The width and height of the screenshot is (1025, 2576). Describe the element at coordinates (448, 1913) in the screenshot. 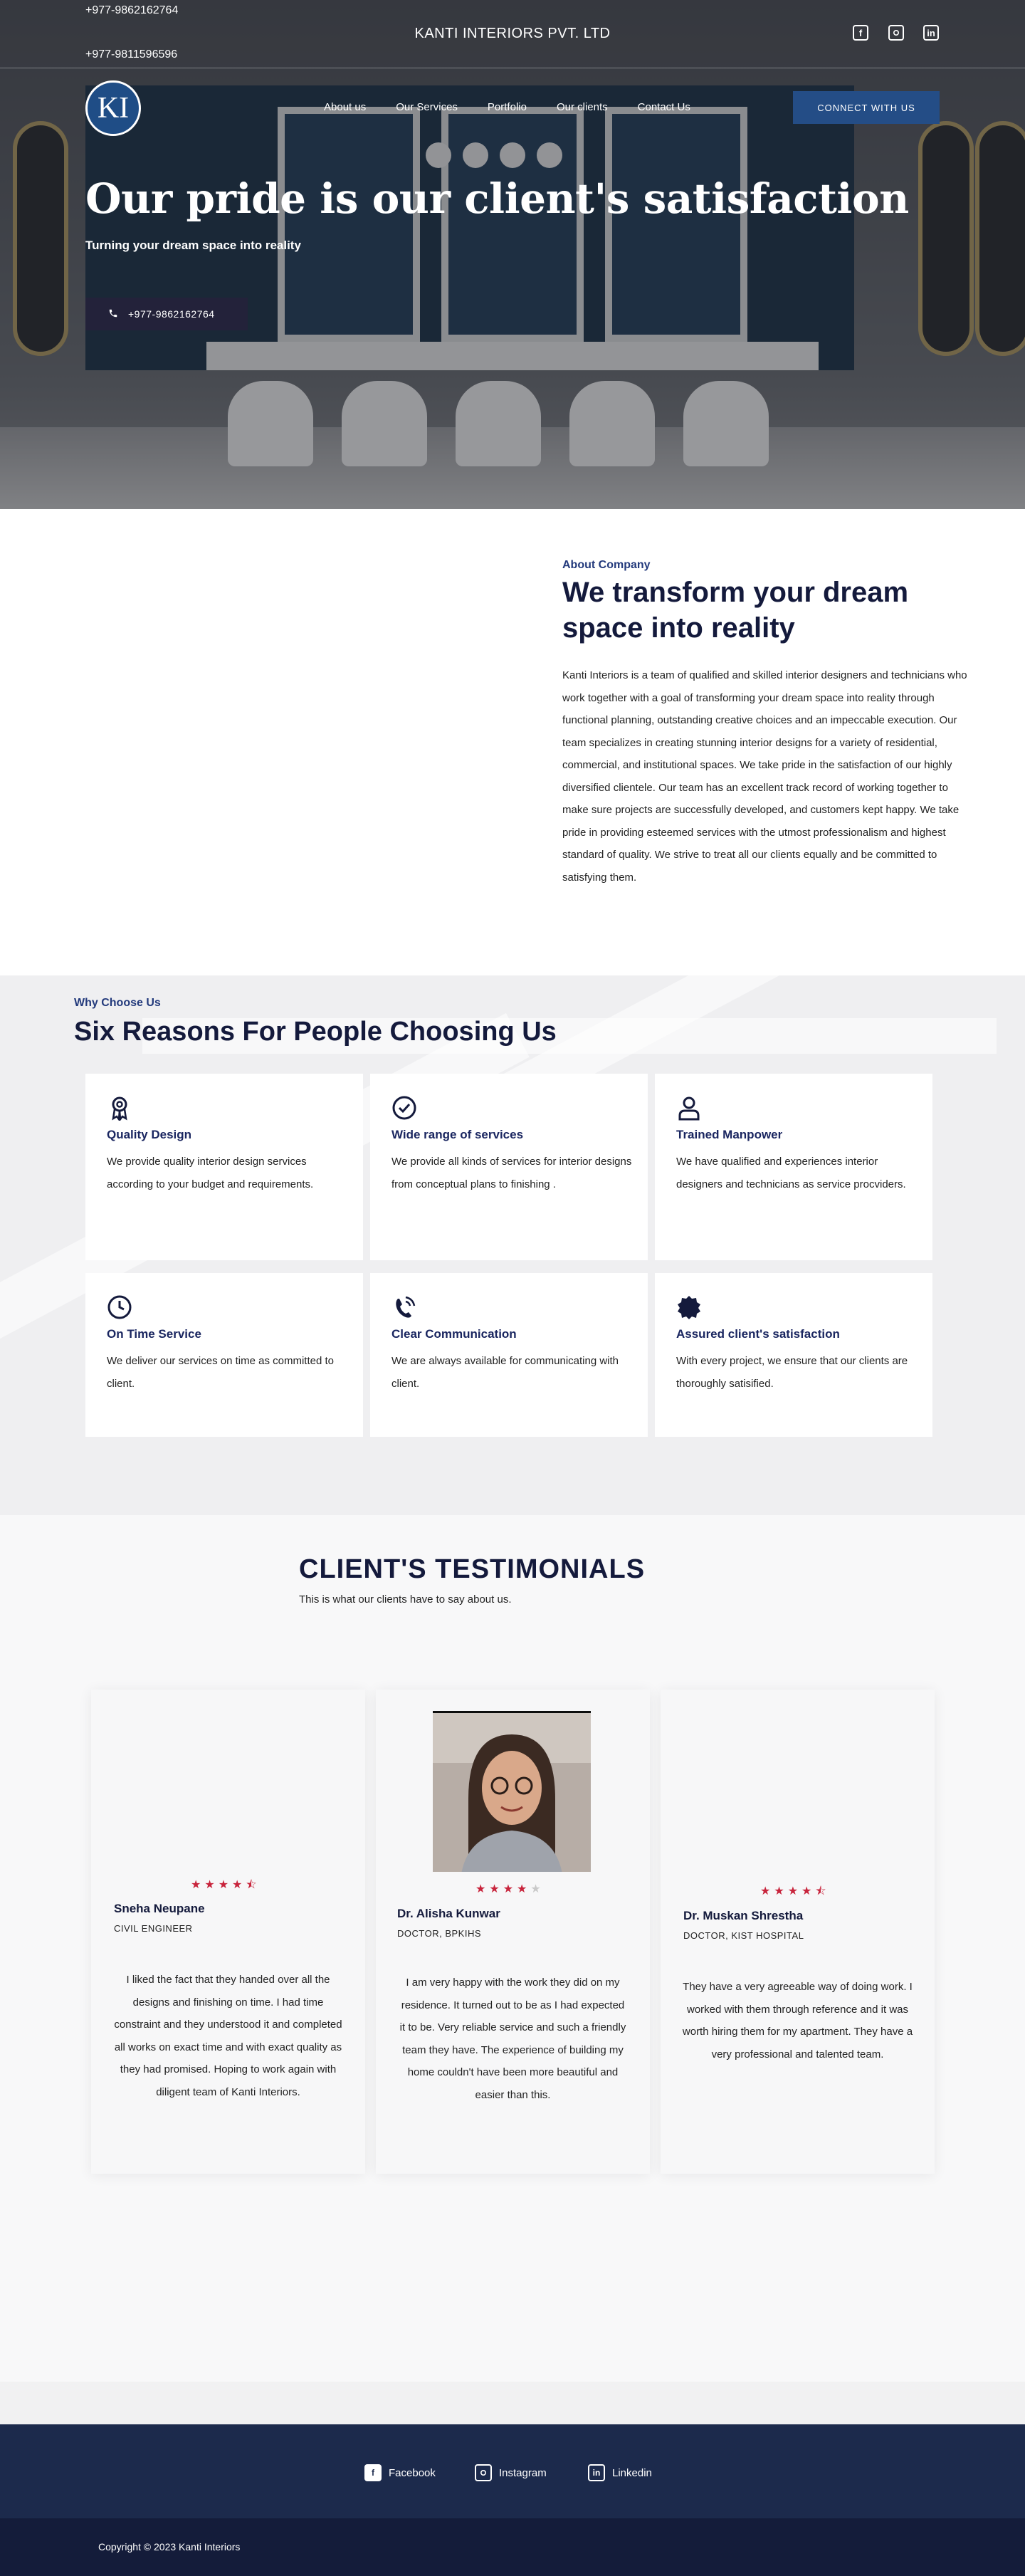

I see `testimonial-name: Dr. Alisha Kunwar` at that location.